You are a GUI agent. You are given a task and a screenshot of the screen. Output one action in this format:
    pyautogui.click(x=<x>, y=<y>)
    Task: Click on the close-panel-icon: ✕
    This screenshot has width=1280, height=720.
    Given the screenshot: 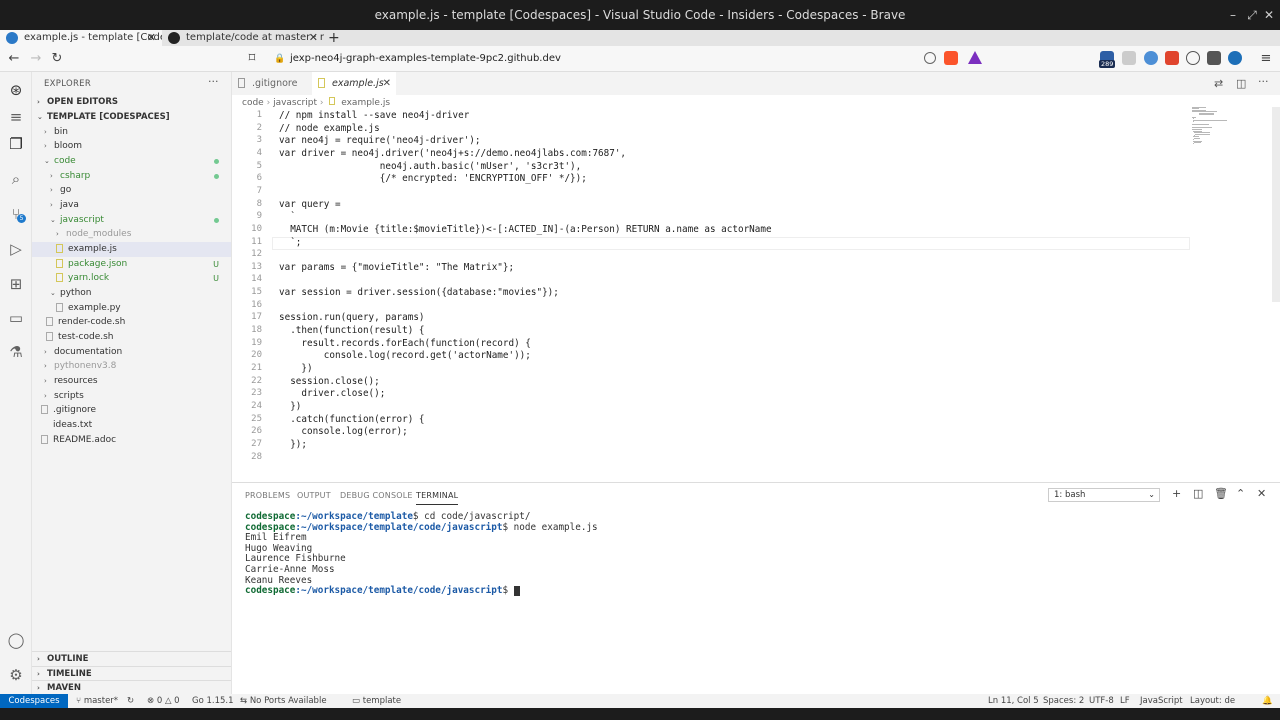 What is the action you would take?
    pyautogui.click(x=1261, y=493)
    